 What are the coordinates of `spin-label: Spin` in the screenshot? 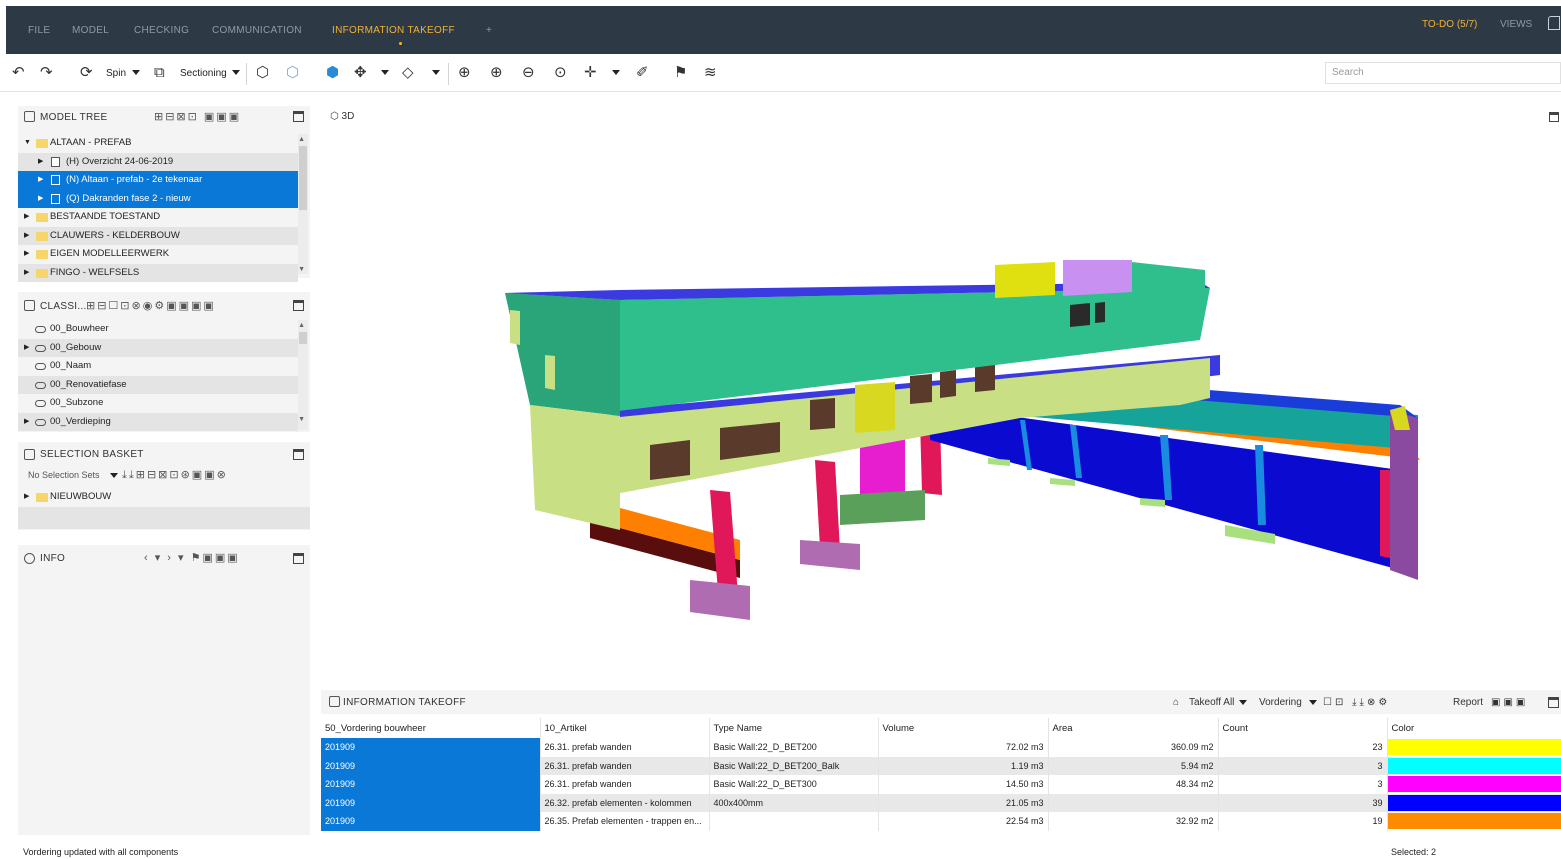 It's located at (116, 73).